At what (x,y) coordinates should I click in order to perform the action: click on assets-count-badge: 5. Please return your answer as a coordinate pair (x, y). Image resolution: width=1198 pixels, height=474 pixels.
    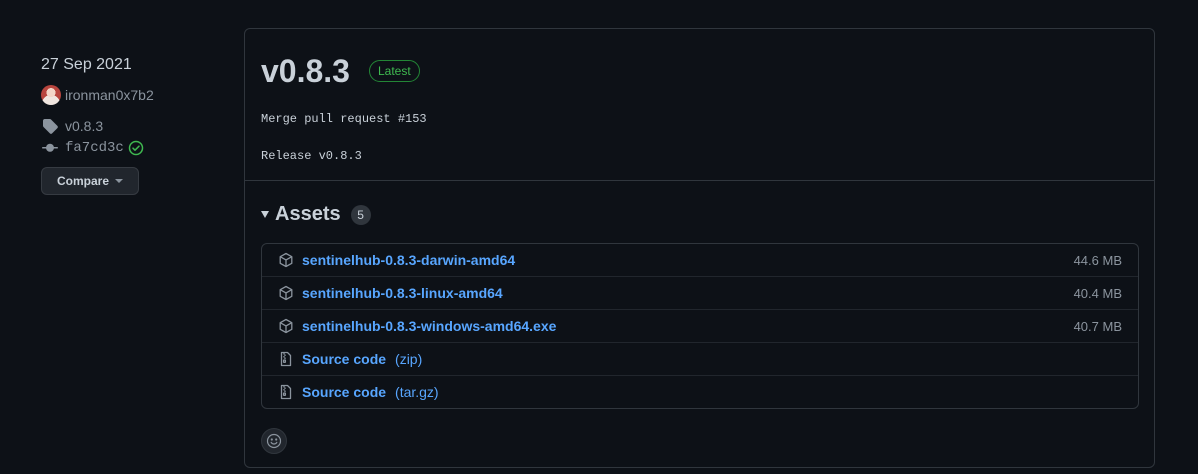
    Looking at the image, I should click on (360, 214).